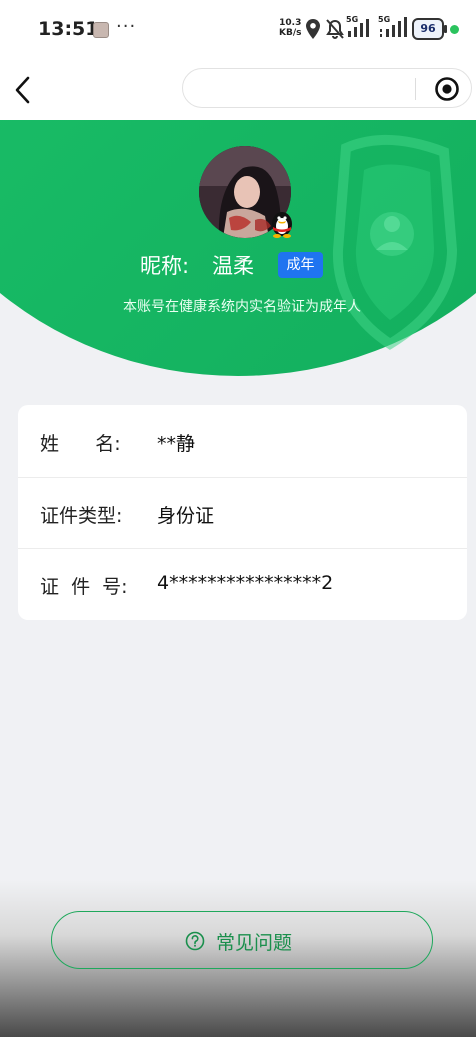 The height and width of the screenshot is (1037, 476). Describe the element at coordinates (313, 29) in the screenshot. I see `location-pin-icon` at that location.